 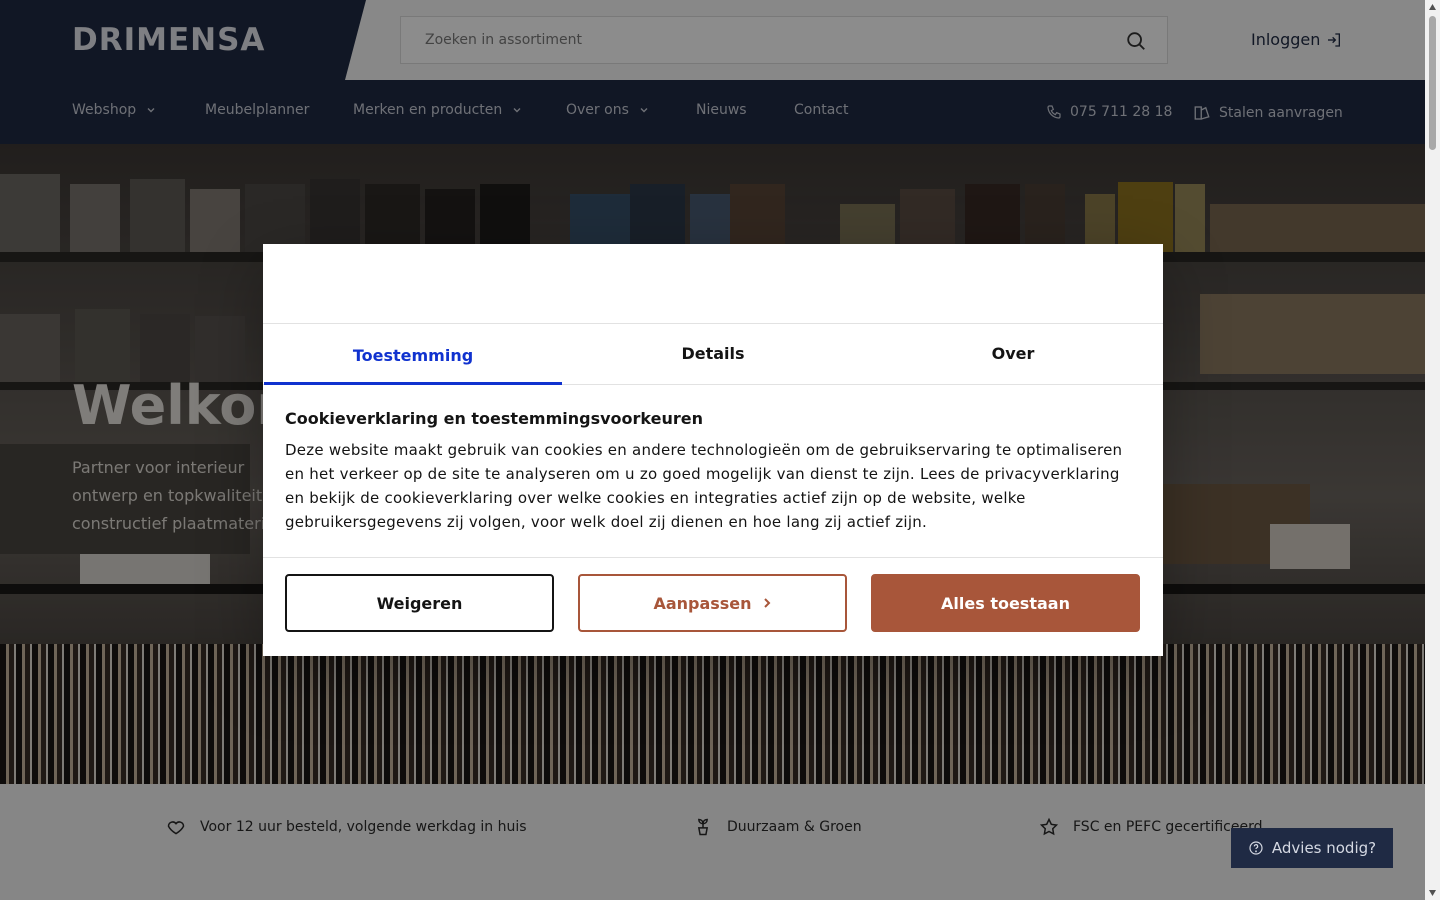 What do you see at coordinates (413, 354) in the screenshot?
I see `tab-toestemming: Toestemming` at bounding box center [413, 354].